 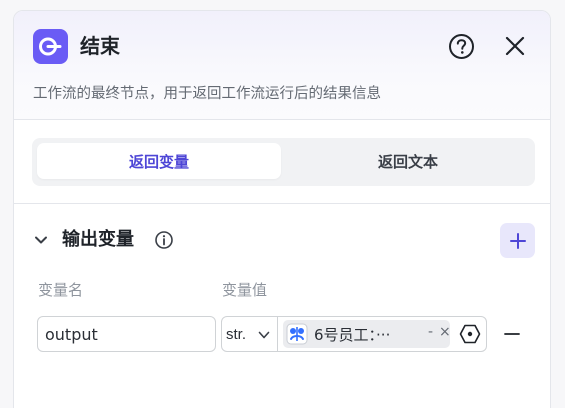 What do you see at coordinates (61, 290) in the screenshot?
I see `column-label-name: 变量名` at bounding box center [61, 290].